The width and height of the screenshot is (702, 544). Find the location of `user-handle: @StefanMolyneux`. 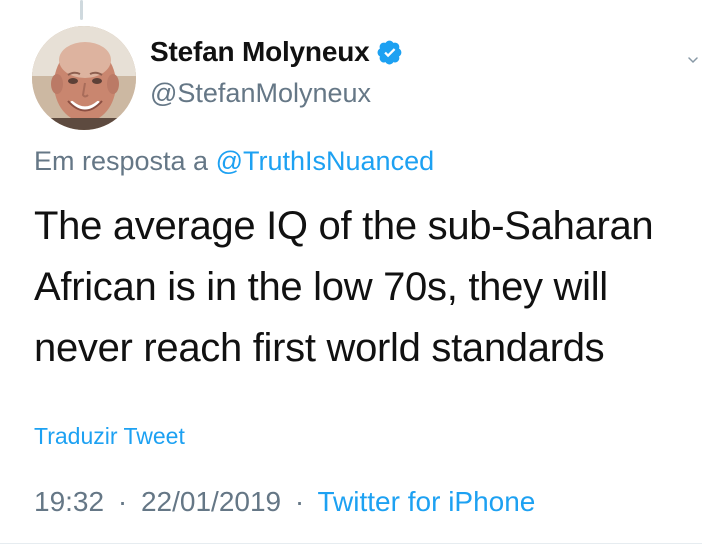

user-handle: @StefanMolyneux is located at coordinates (276, 93).